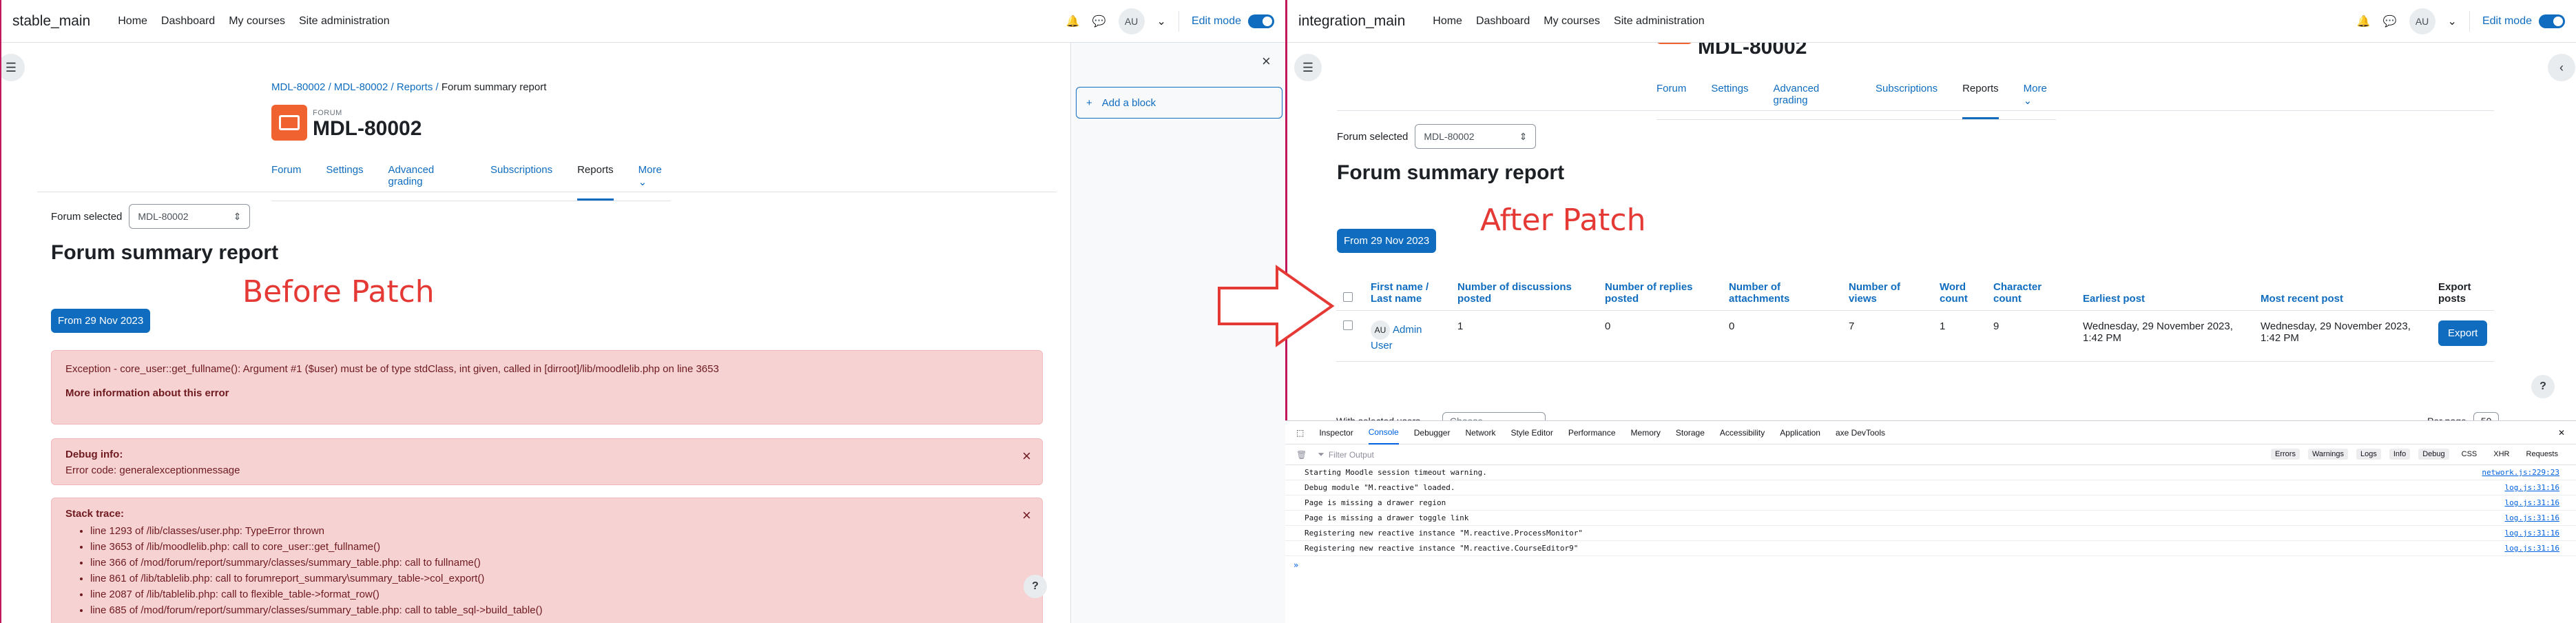 This screenshot has width=2576, height=623. I want to click on console-input: », so click(1930, 565).